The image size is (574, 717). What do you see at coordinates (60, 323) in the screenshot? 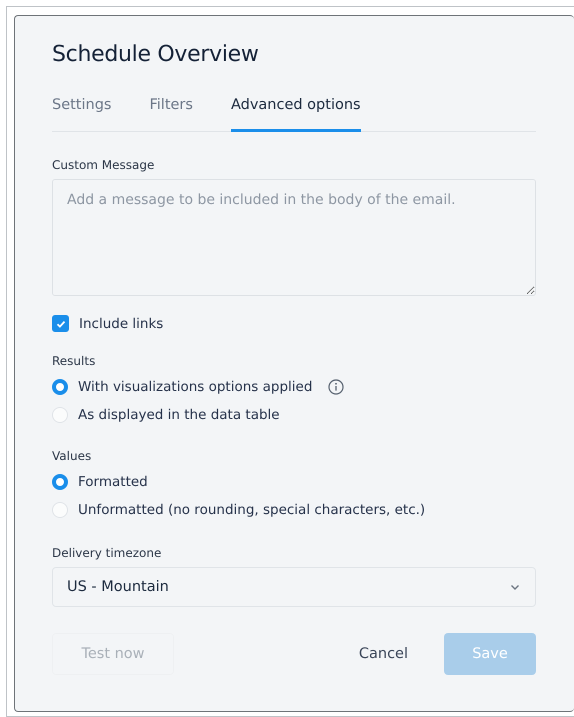
I see `checkbox` at bounding box center [60, 323].